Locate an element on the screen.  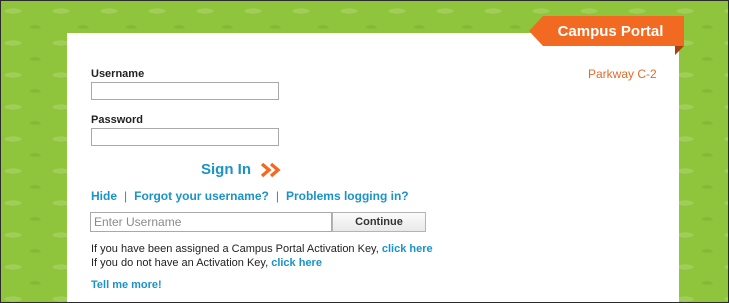
tell-me-more-link: Tell me more! is located at coordinates (126, 285).